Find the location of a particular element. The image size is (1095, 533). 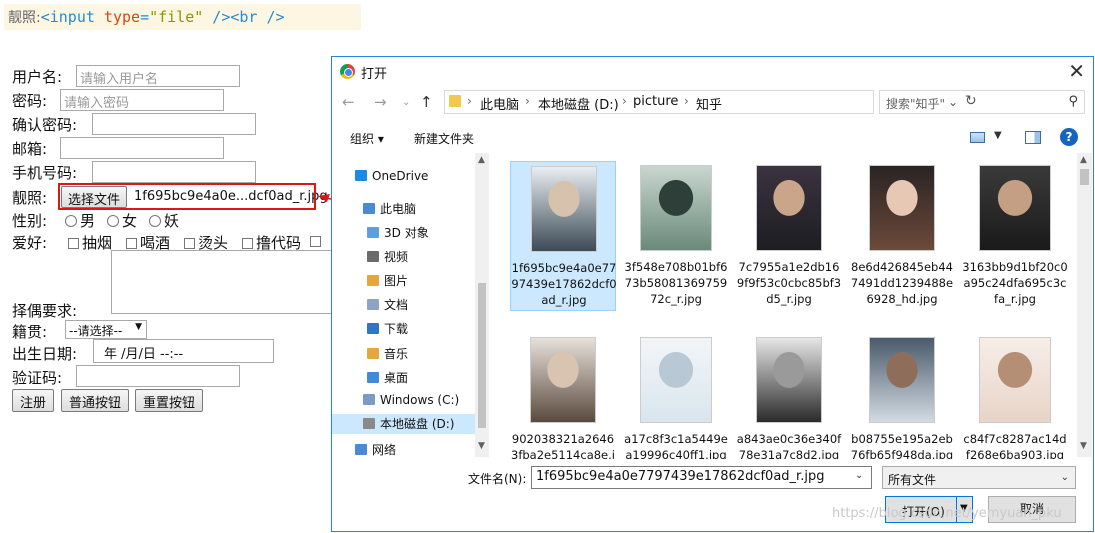

nav-item: 本地磁盘 (D:) is located at coordinates (403, 424).